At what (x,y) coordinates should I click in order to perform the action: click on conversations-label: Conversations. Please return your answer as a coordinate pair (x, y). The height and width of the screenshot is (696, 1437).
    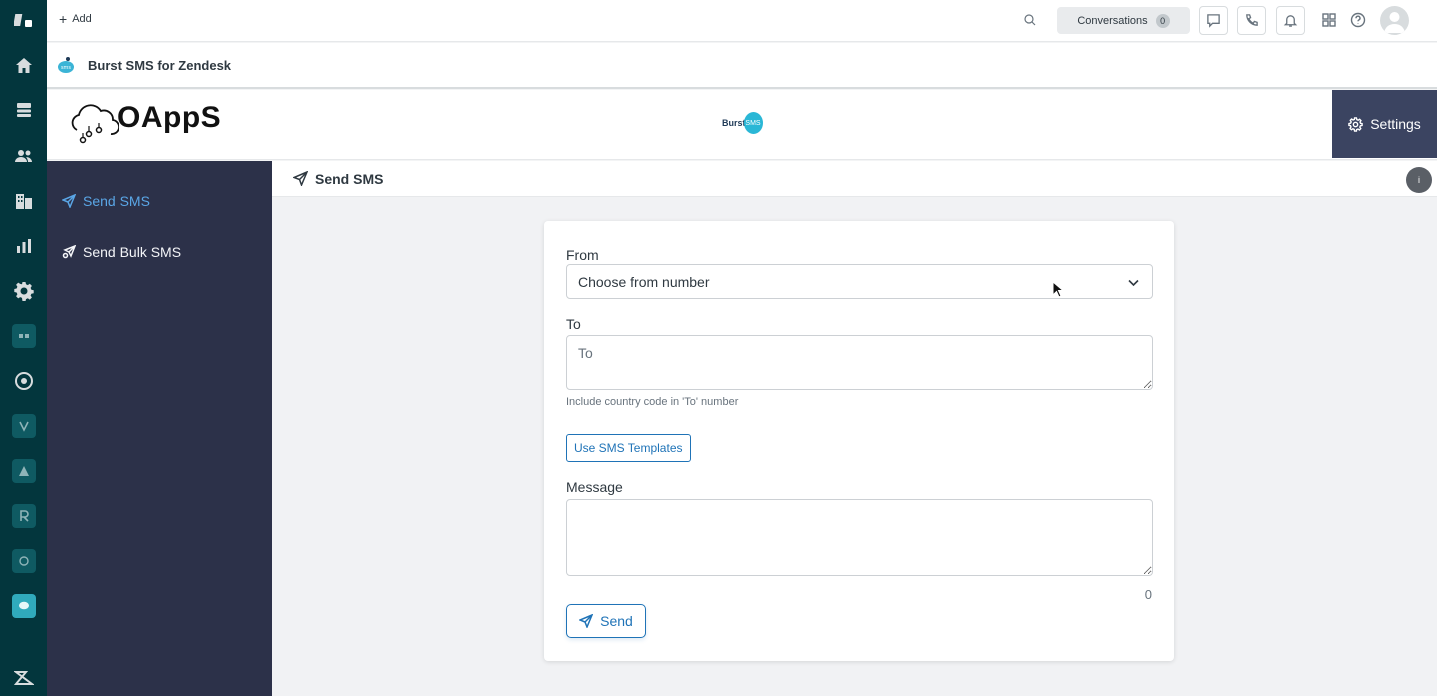
    Looking at the image, I should click on (1112, 20).